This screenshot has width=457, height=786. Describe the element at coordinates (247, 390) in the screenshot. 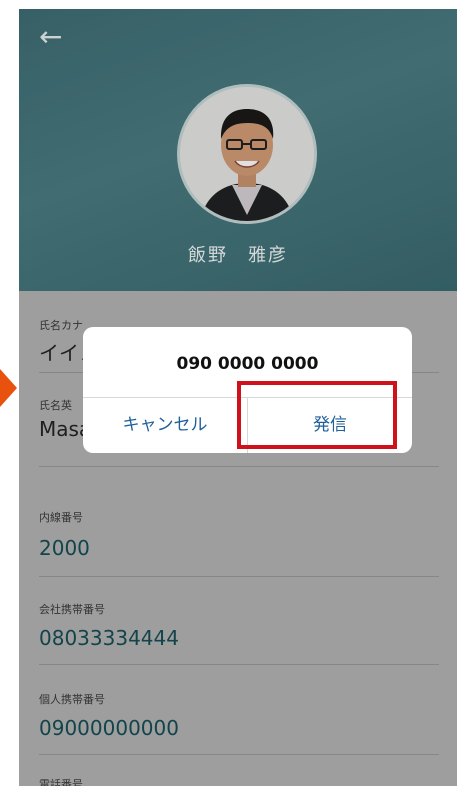

I see `call-dialog: 090 0000 0000 キャンセル 発信` at that location.